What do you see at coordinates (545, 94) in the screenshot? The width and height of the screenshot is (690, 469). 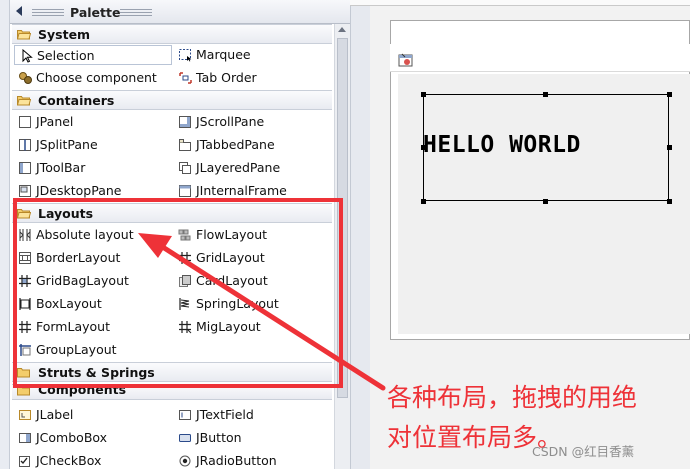 I see `resize-handle-n` at bounding box center [545, 94].